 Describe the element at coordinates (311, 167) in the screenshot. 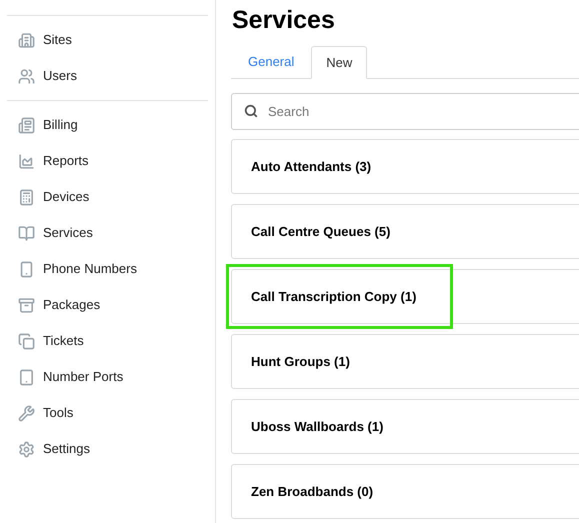

I see `service-title: Auto Attendants (3)` at that location.